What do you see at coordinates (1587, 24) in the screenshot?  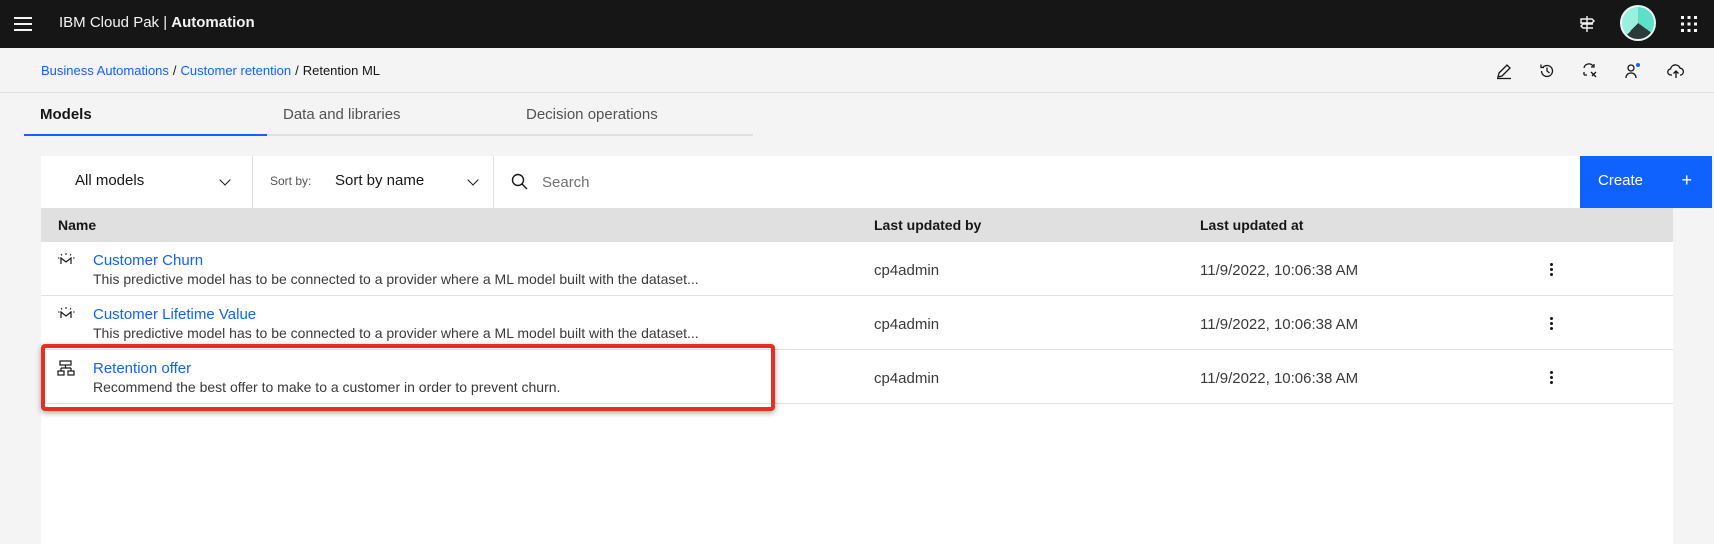 I see `signpost-icon` at bounding box center [1587, 24].